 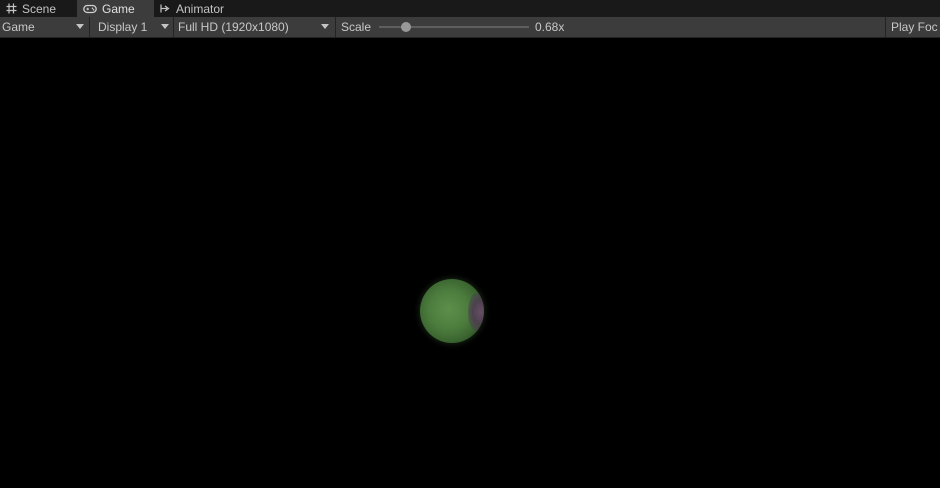 I want to click on resolution-dropdown-label: Full HD (1920x1080), so click(x=233, y=27).